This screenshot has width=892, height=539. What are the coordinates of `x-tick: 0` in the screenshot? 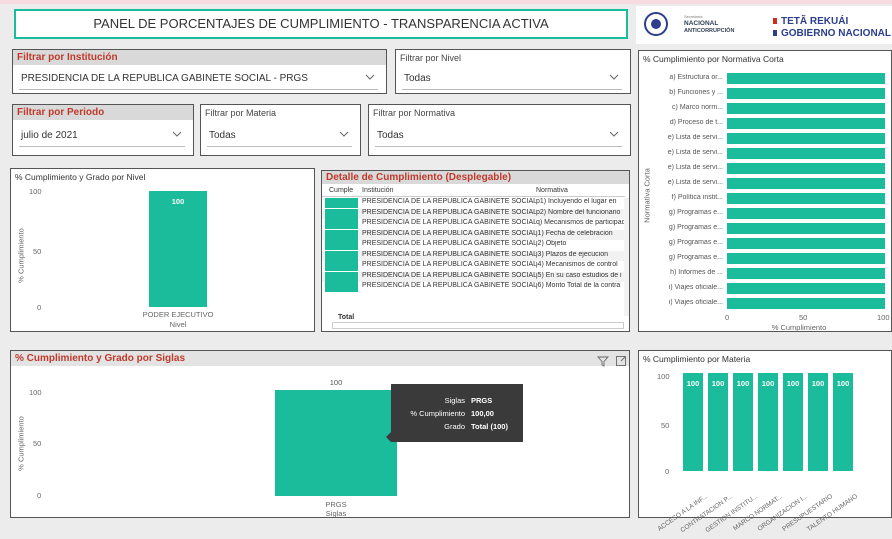 It's located at (727, 317).